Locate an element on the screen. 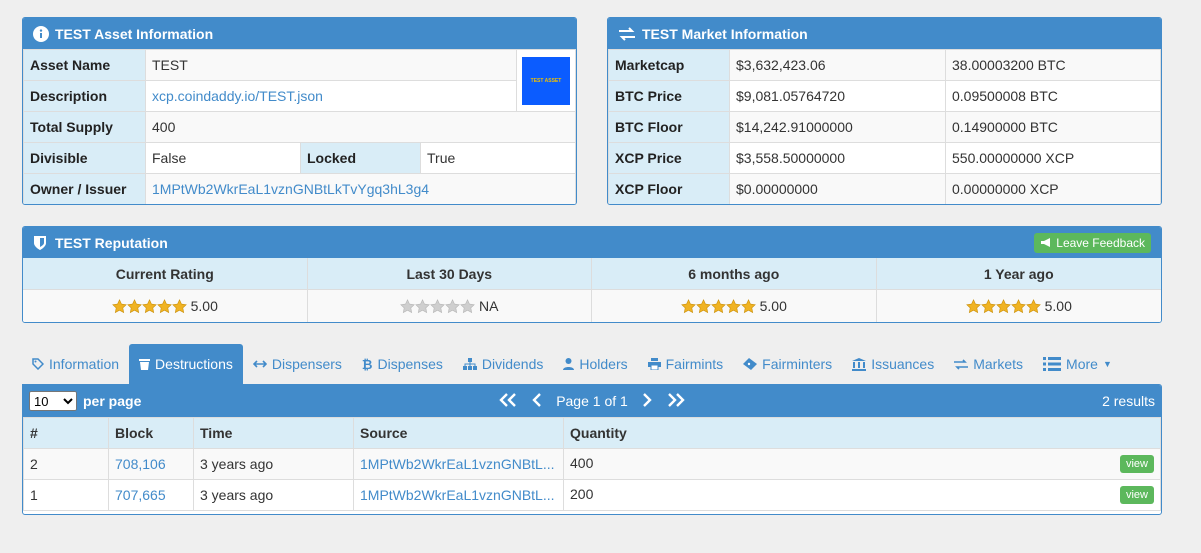 This screenshot has width=1201, height=553. bitcoin-icon: ₿ is located at coordinates (367, 364).